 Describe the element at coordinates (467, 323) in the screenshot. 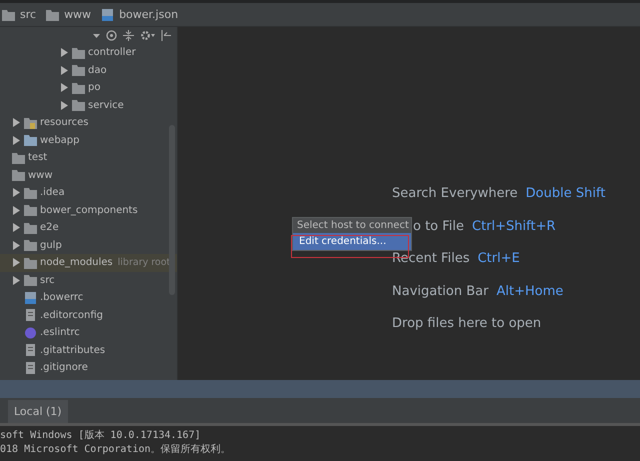

I see `hint-action: Drop files here to open` at that location.